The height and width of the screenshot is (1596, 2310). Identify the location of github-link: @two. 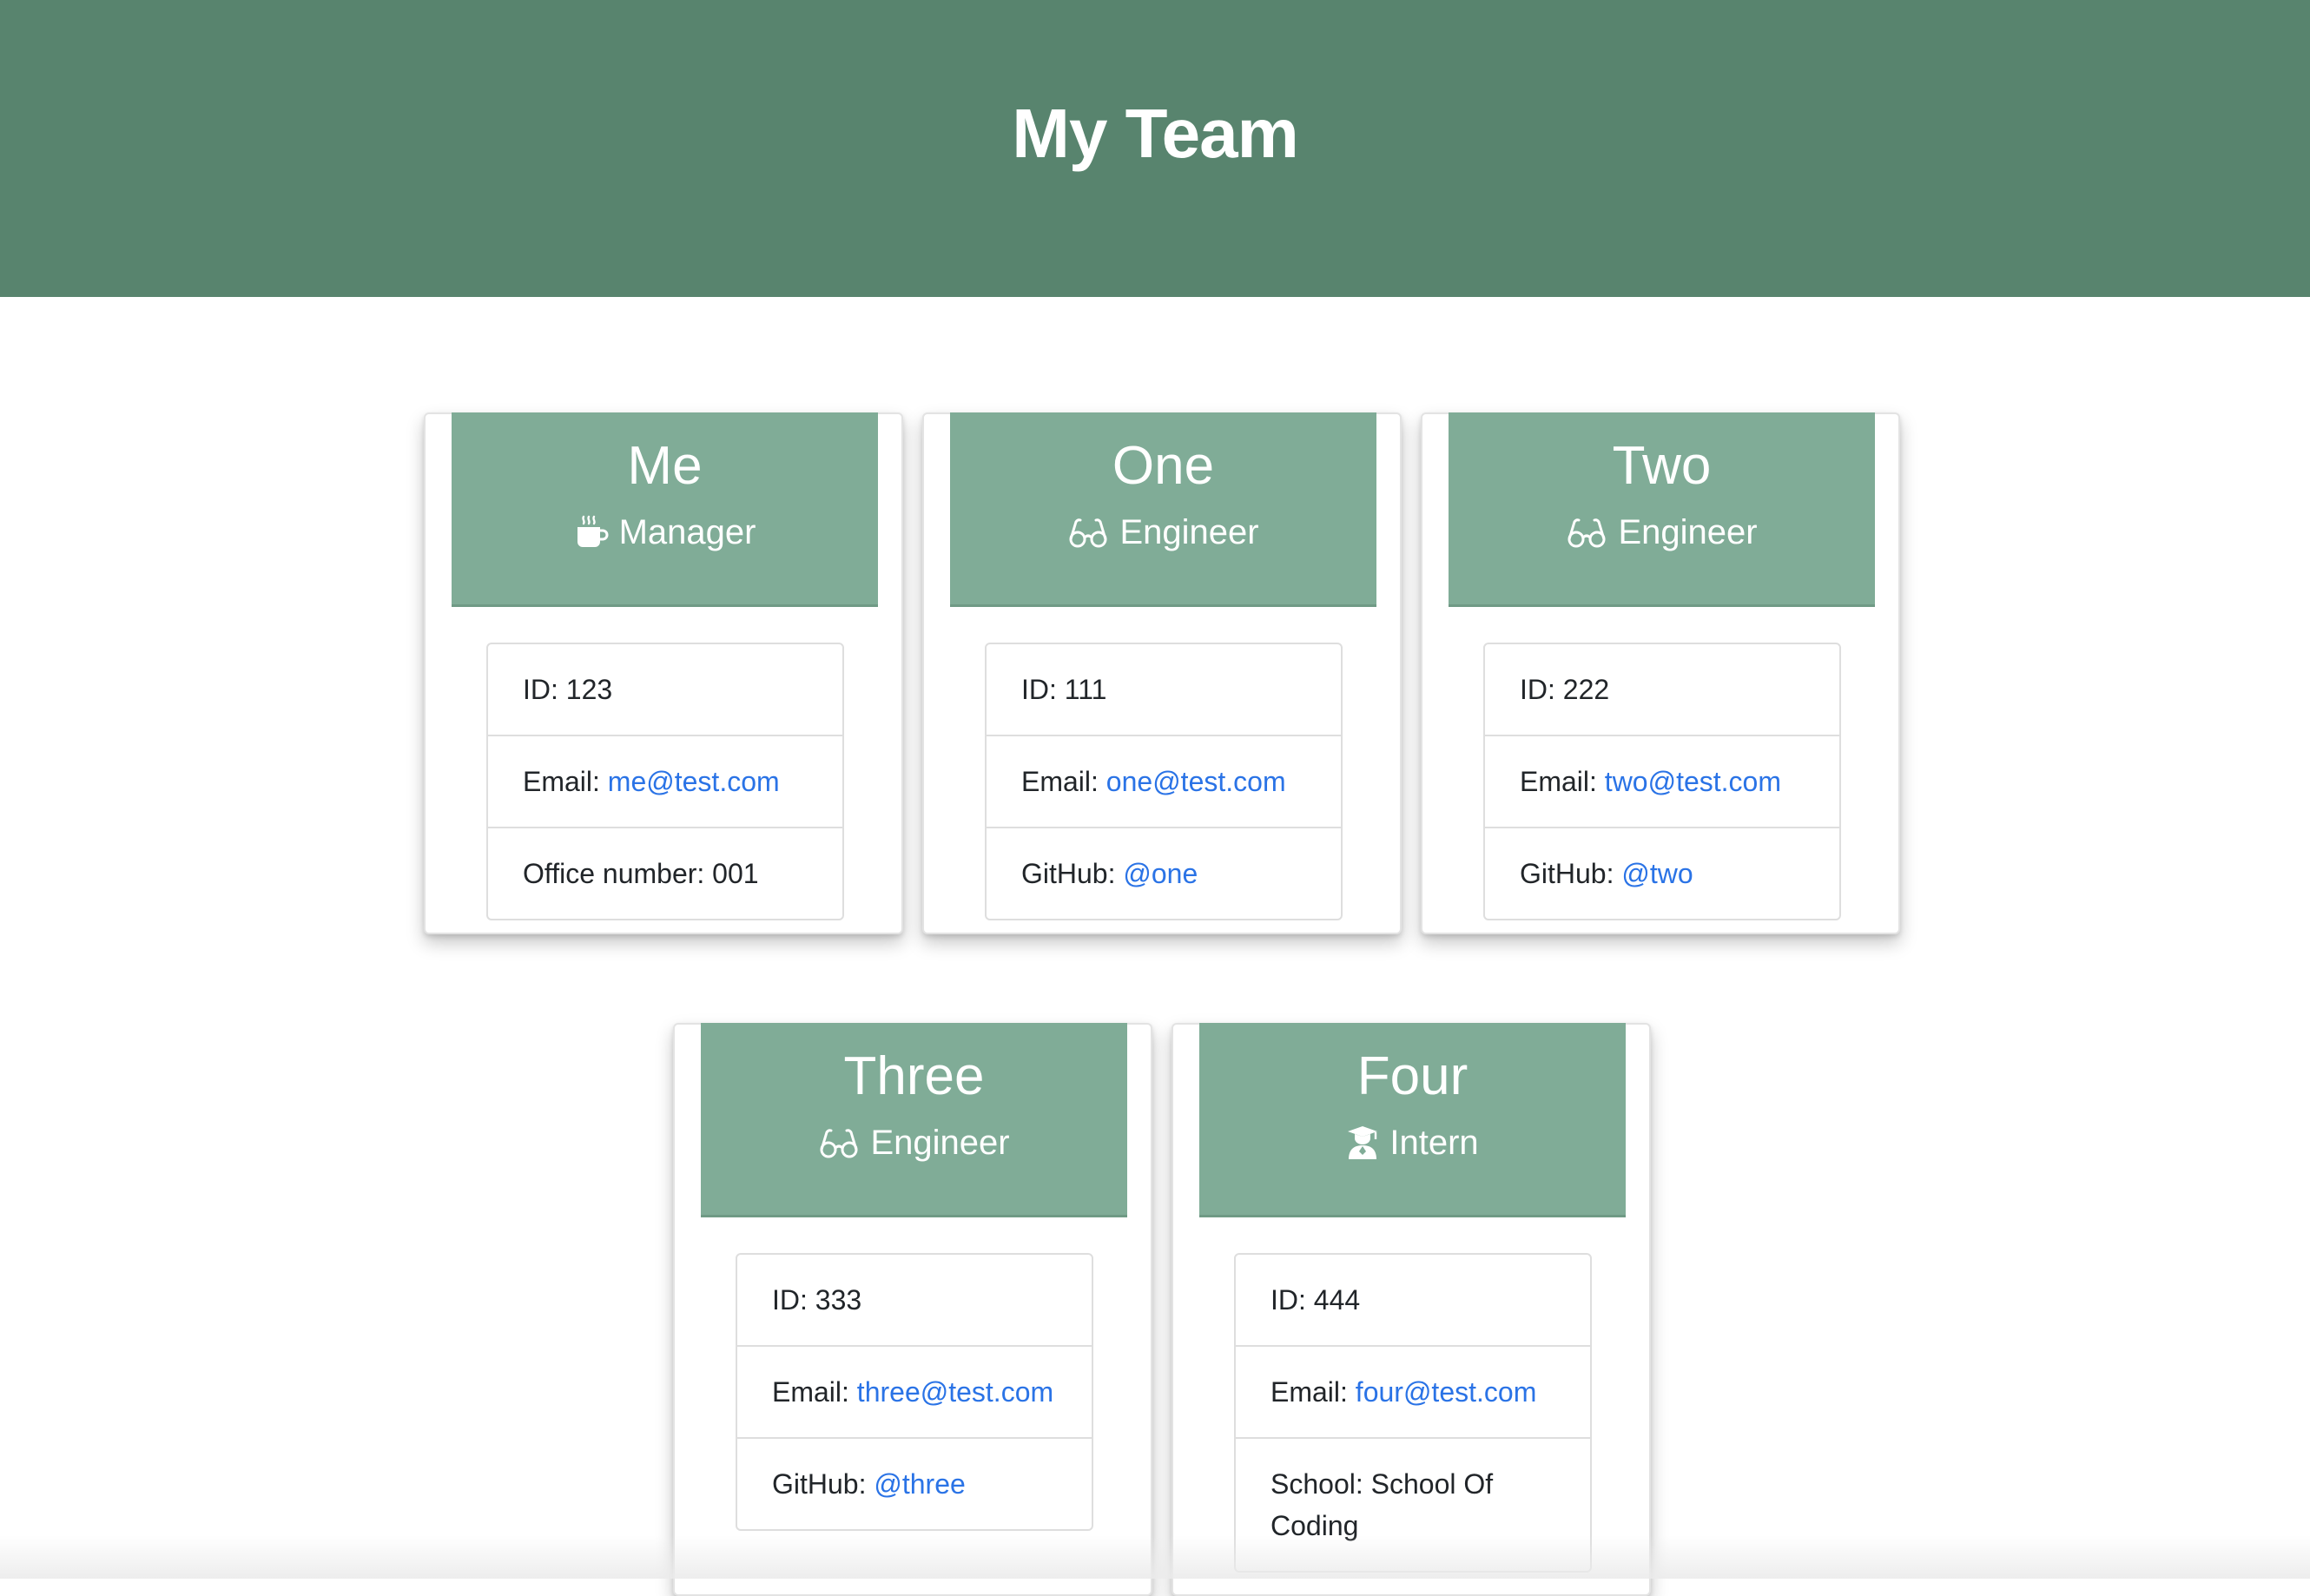
(1657, 873).